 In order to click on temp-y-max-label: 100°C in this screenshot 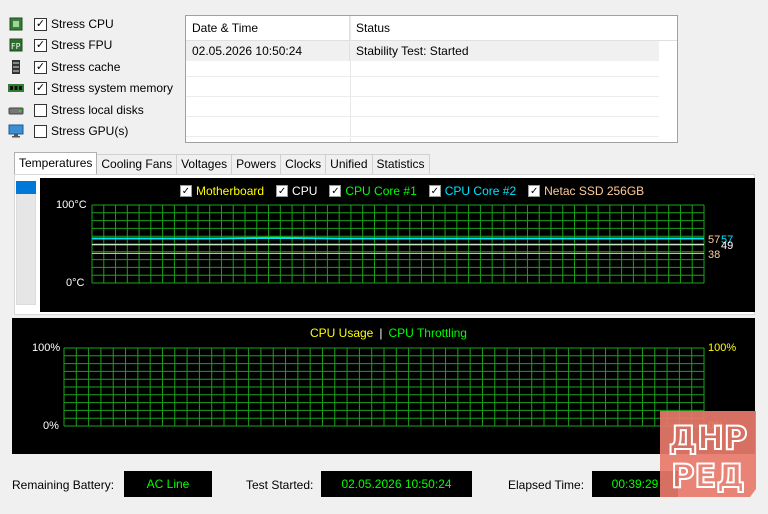, I will do `click(71, 205)`.